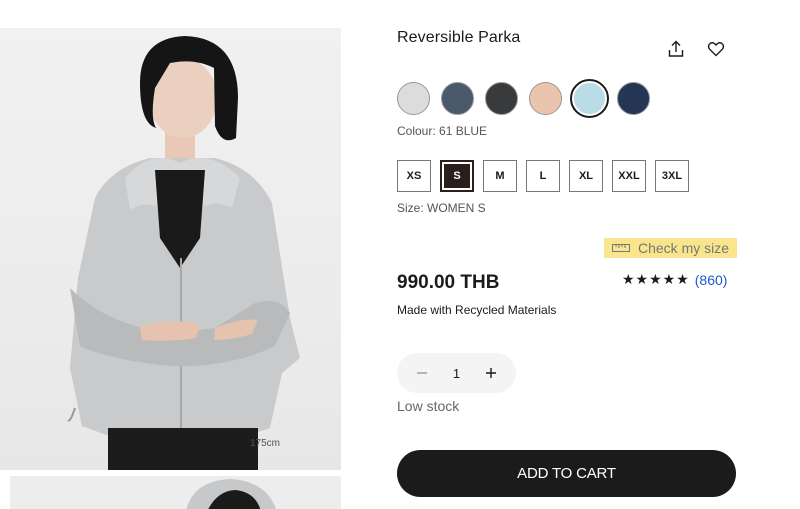  Describe the element at coordinates (448, 282) in the screenshot. I see `price: 990.00 THB` at that location.